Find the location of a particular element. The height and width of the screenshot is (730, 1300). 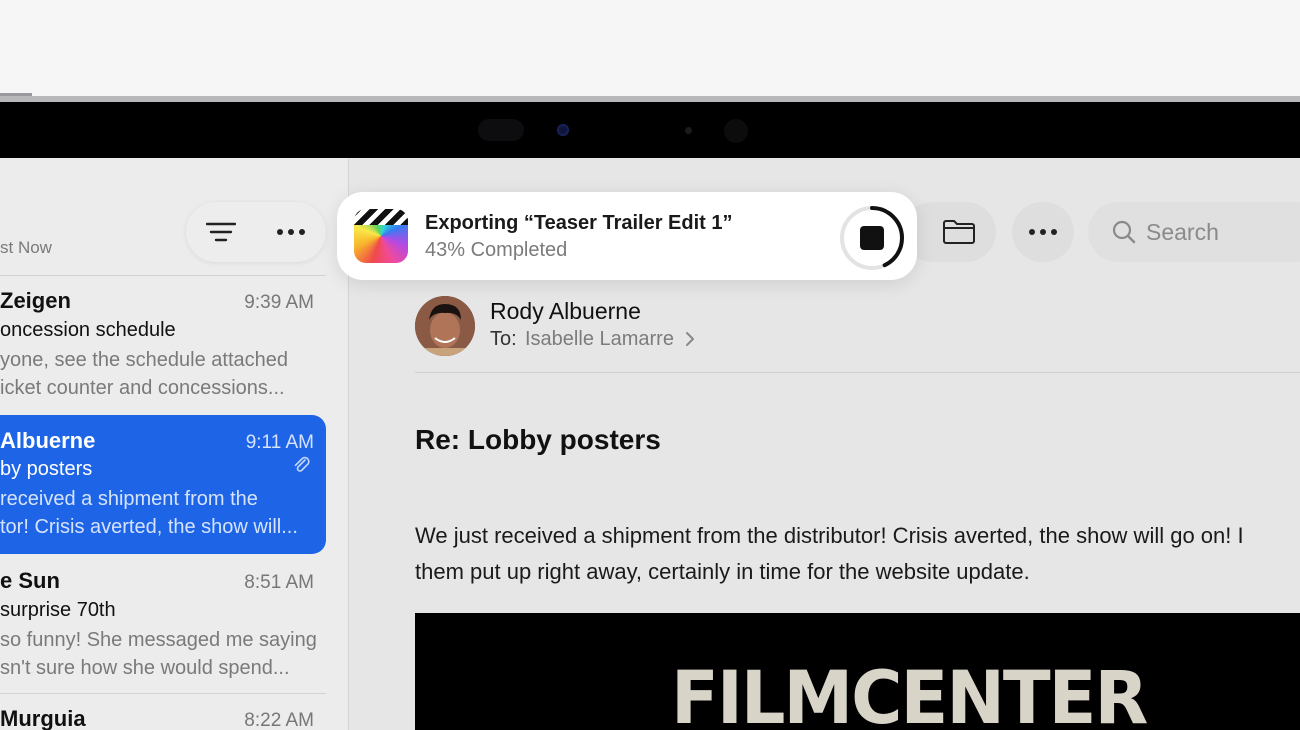

list-item-time: 8:22 AM is located at coordinates (279, 720).